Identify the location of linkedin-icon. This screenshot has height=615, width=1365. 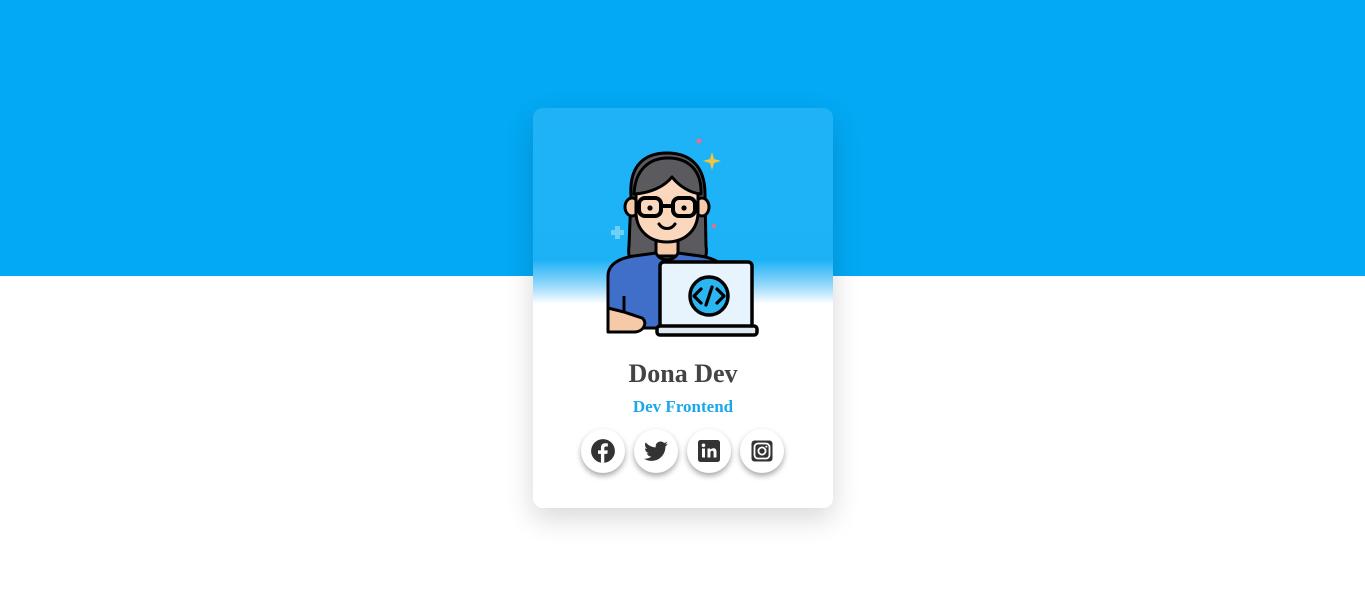
(709, 451).